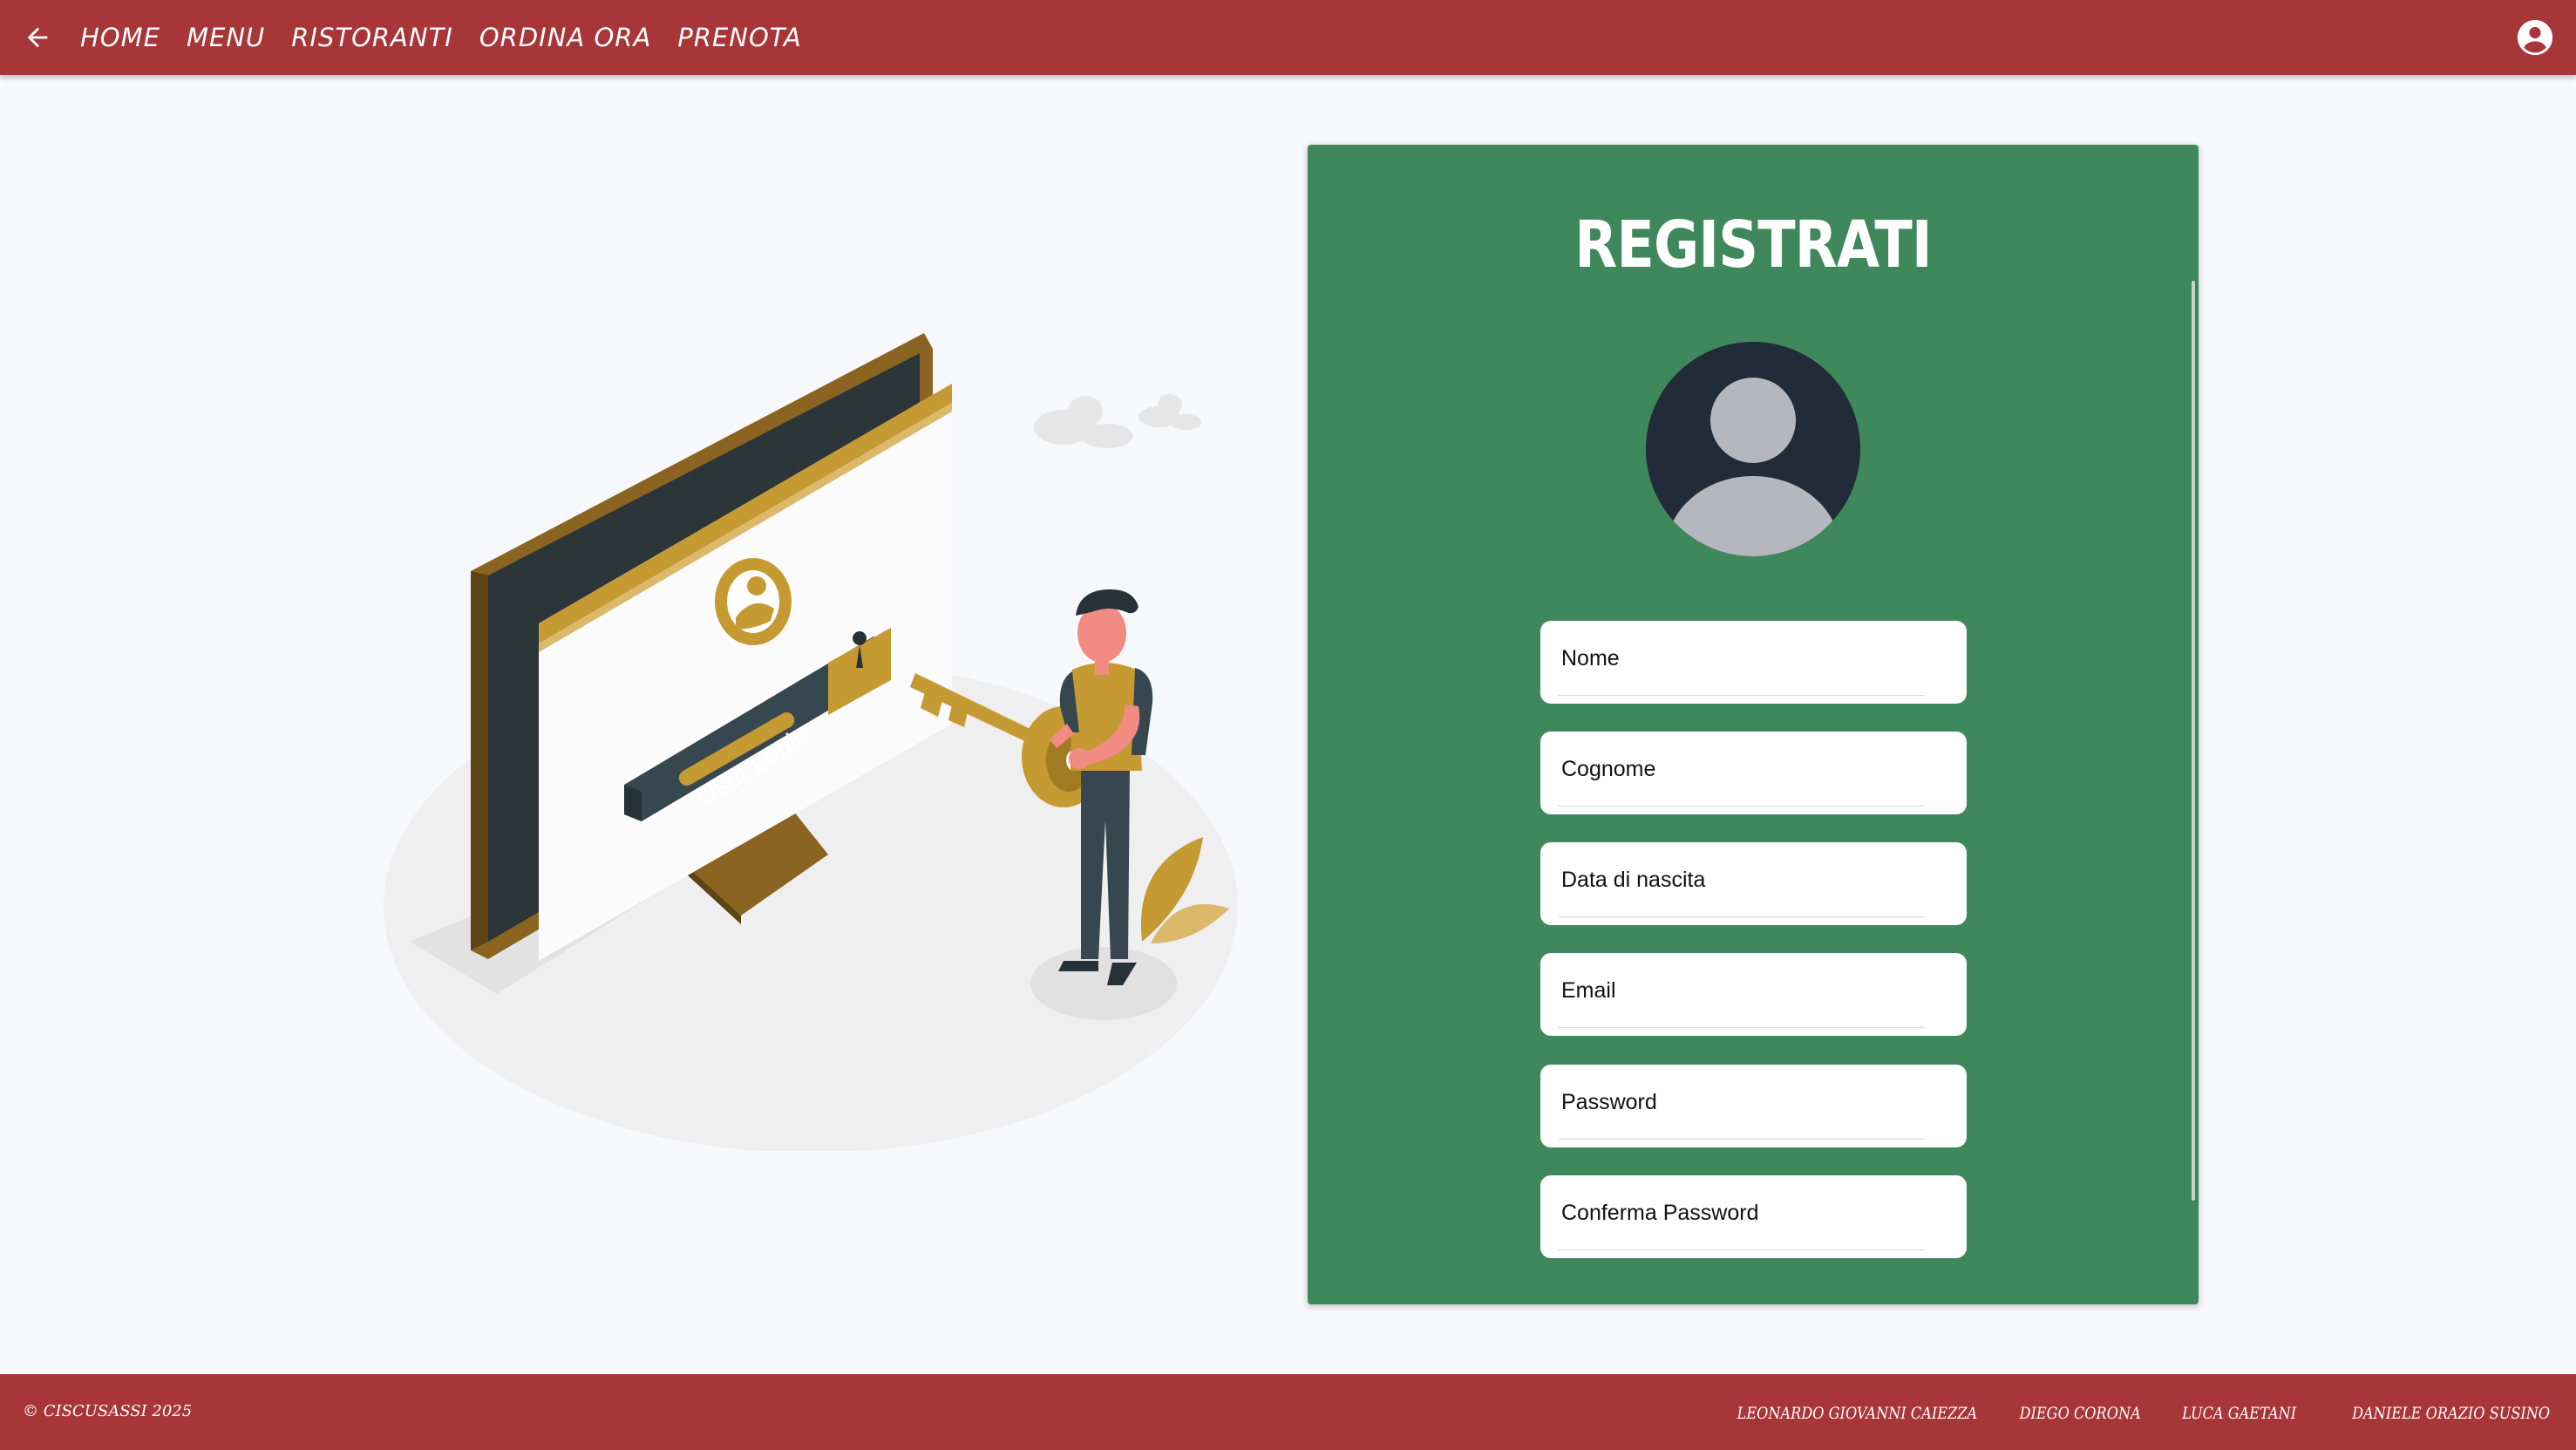 The image size is (2576, 1450). Describe the element at coordinates (120, 37) in the screenshot. I see `nav-link-home: HOME` at that location.